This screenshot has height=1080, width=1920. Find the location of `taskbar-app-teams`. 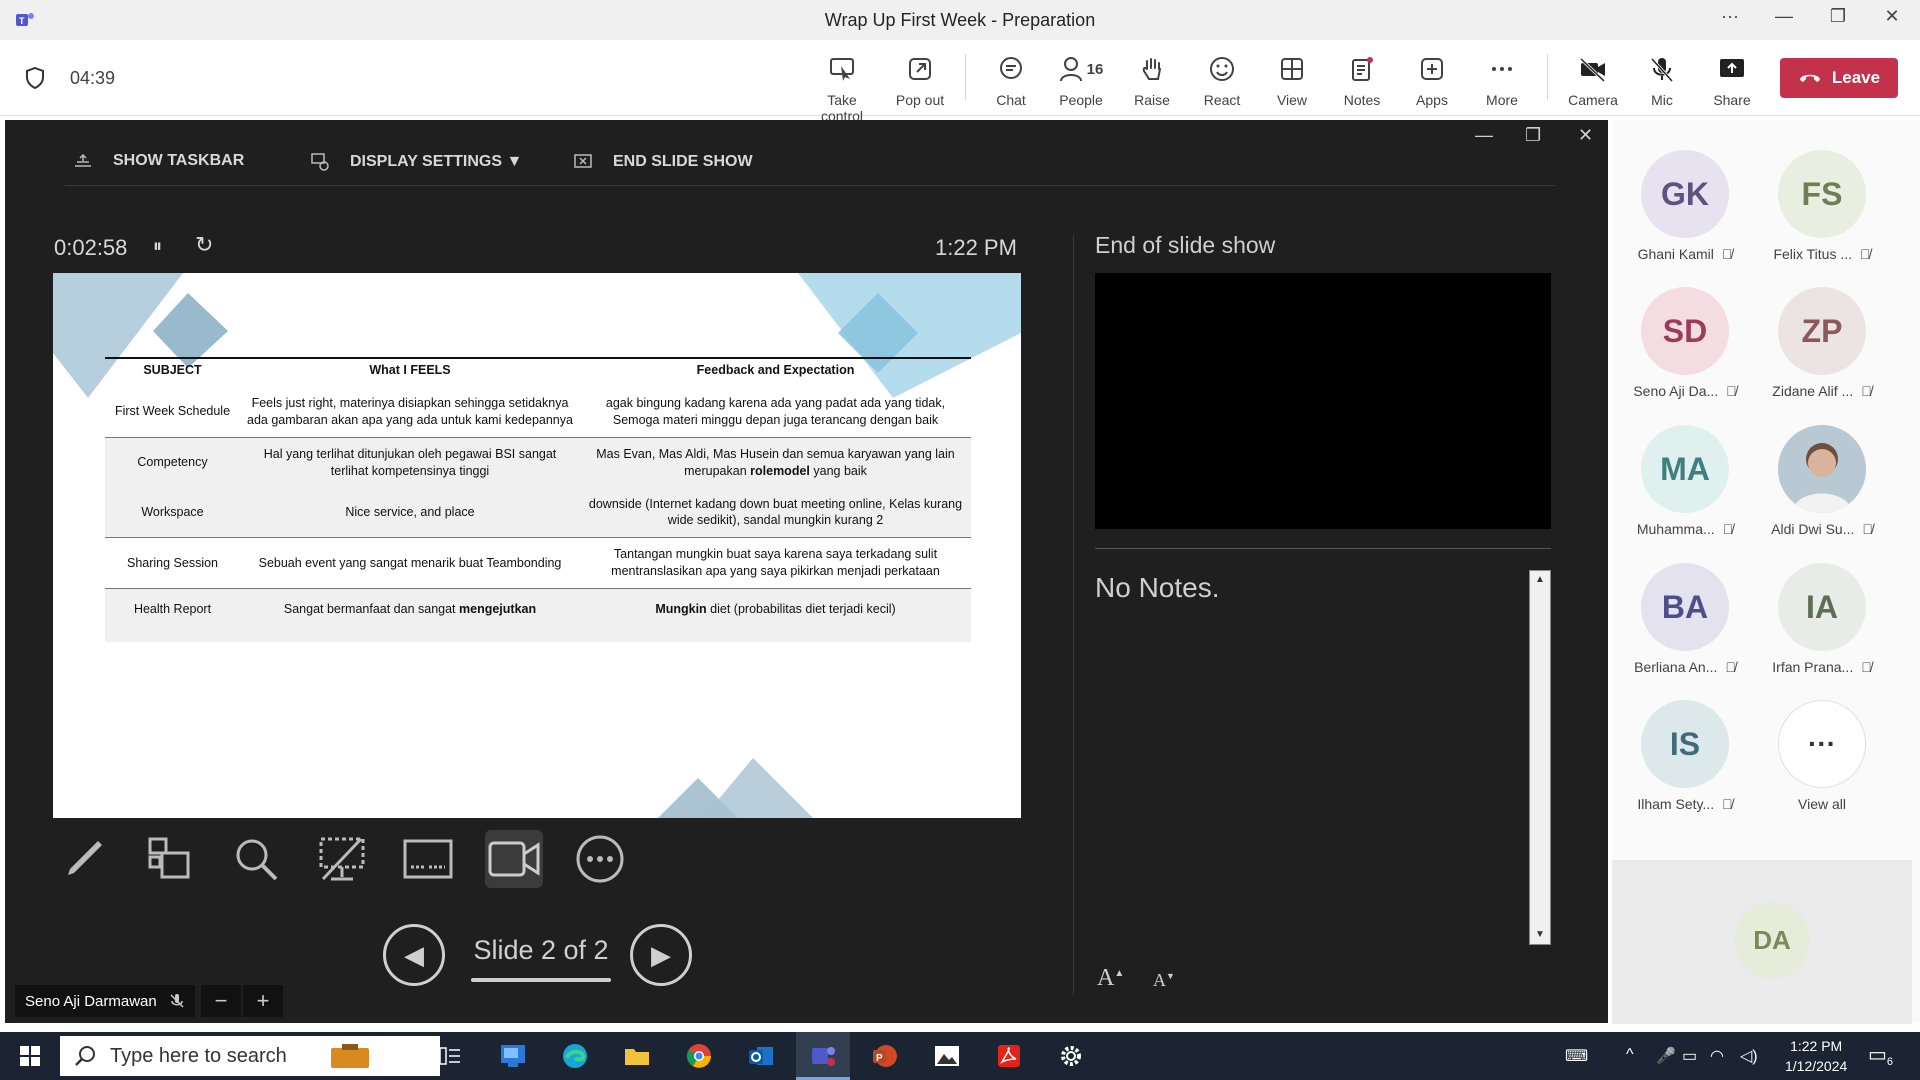

taskbar-app-teams is located at coordinates (823, 1056).